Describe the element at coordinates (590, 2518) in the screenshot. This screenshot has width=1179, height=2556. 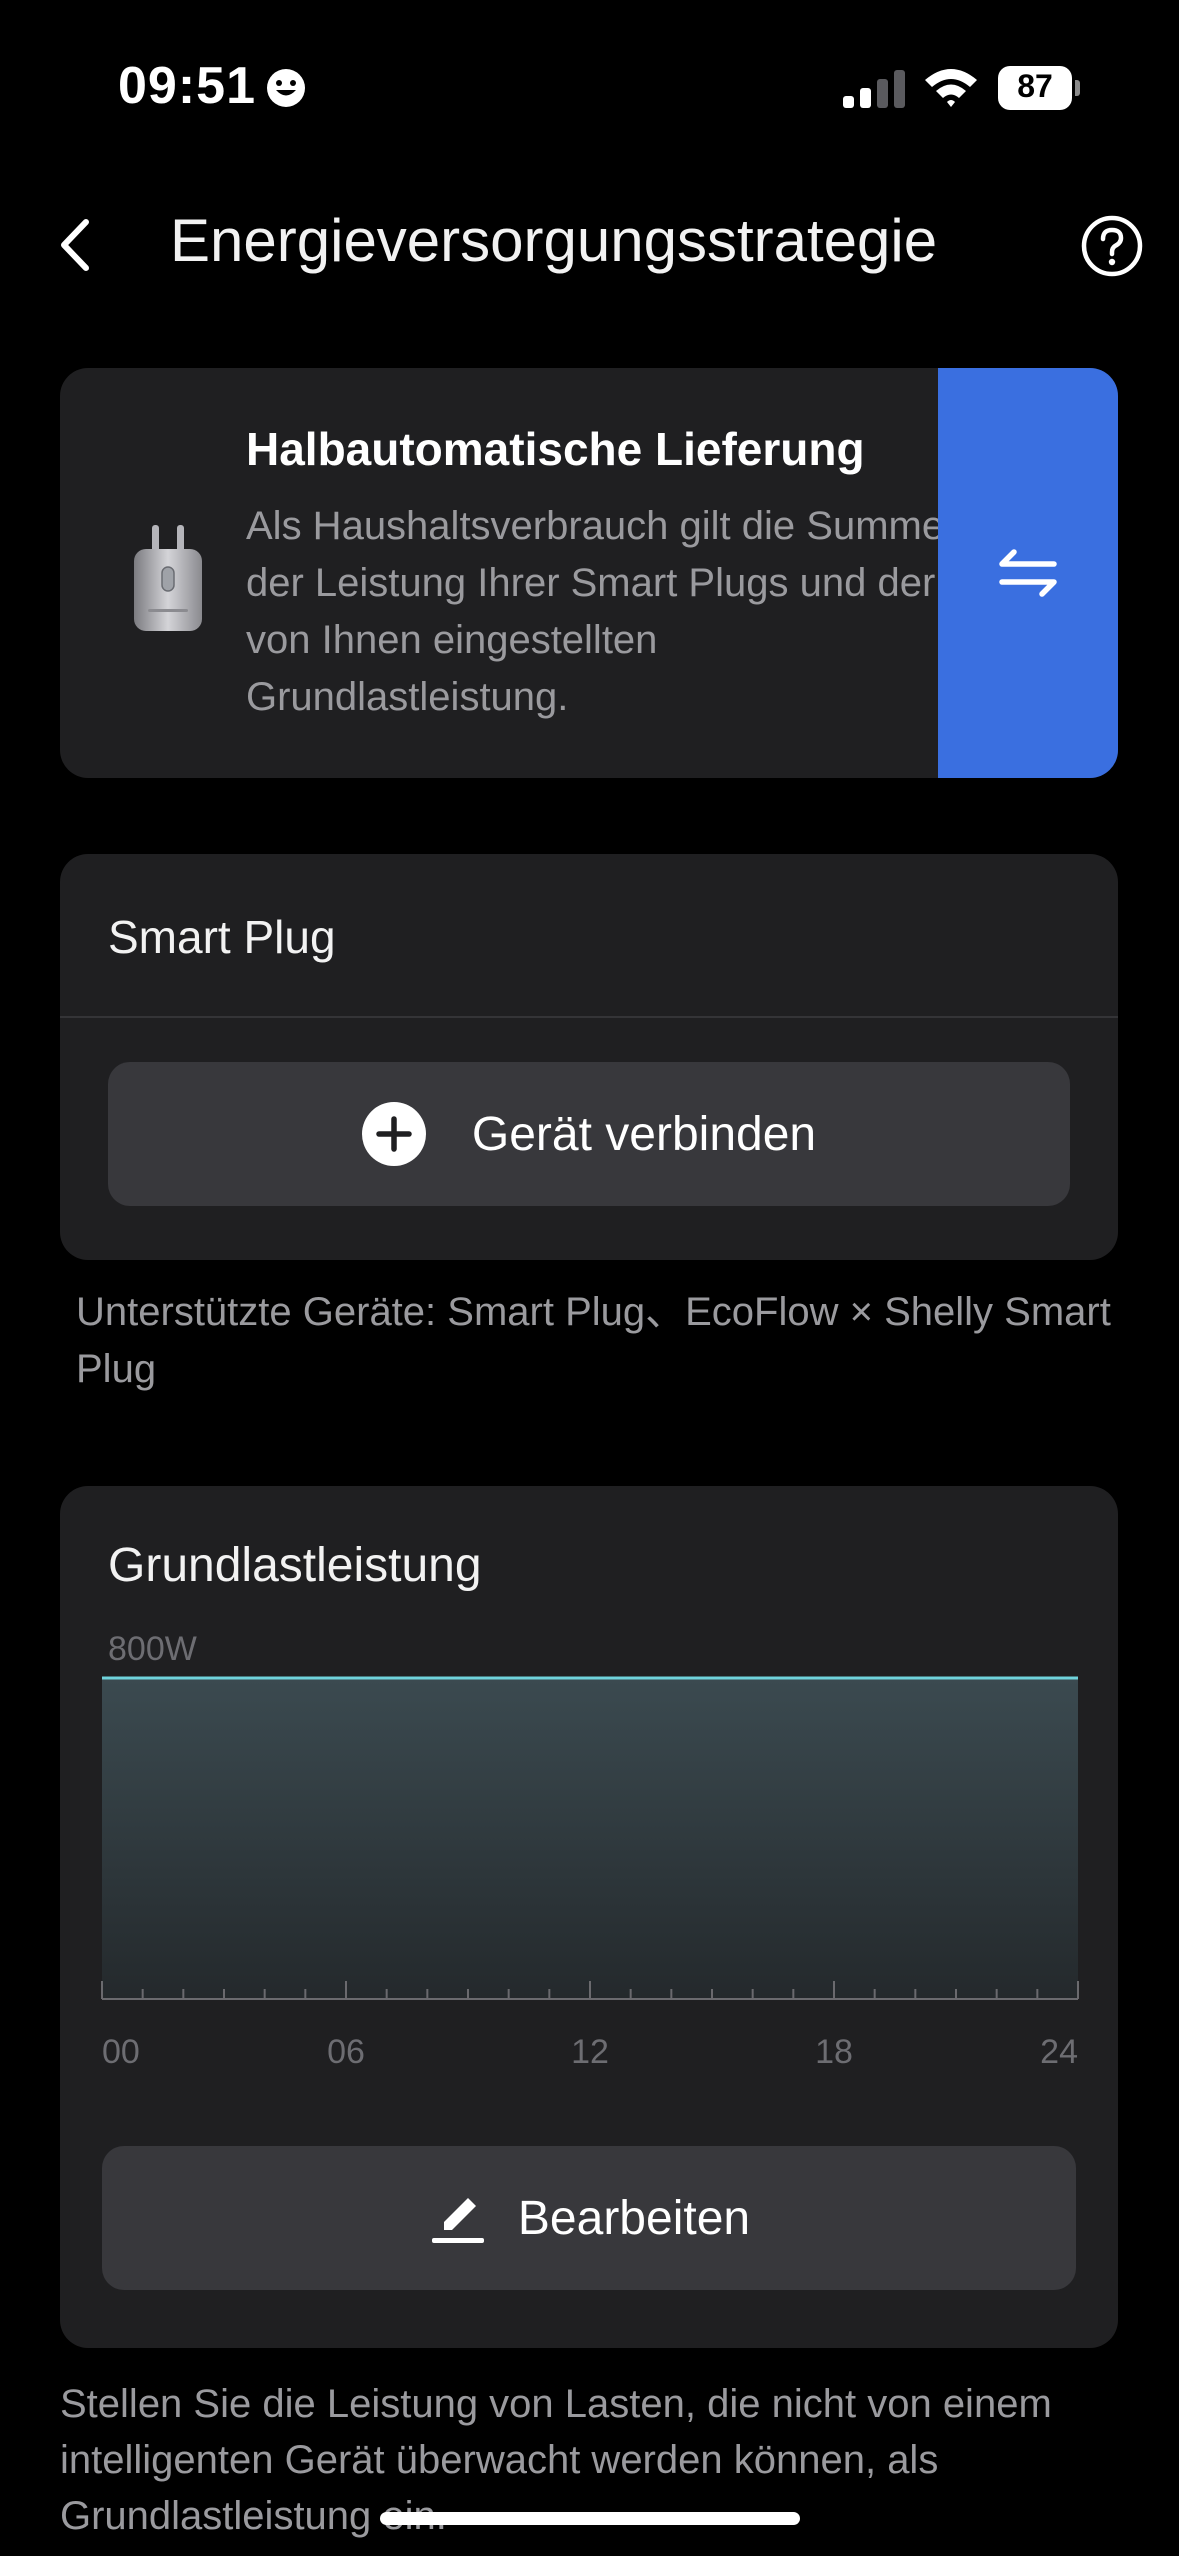
I see `home-indicator` at that location.